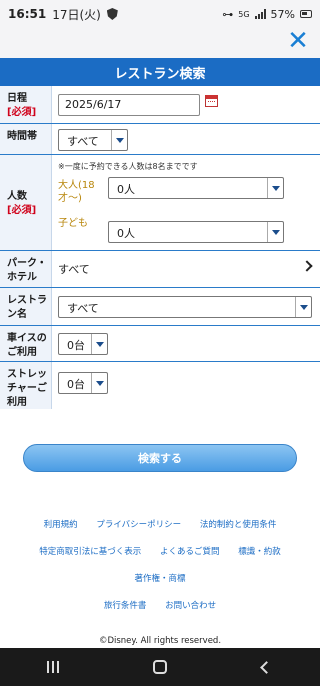  What do you see at coordinates (259, 552) in the screenshot?
I see `link-signs: 標識・約款` at bounding box center [259, 552].